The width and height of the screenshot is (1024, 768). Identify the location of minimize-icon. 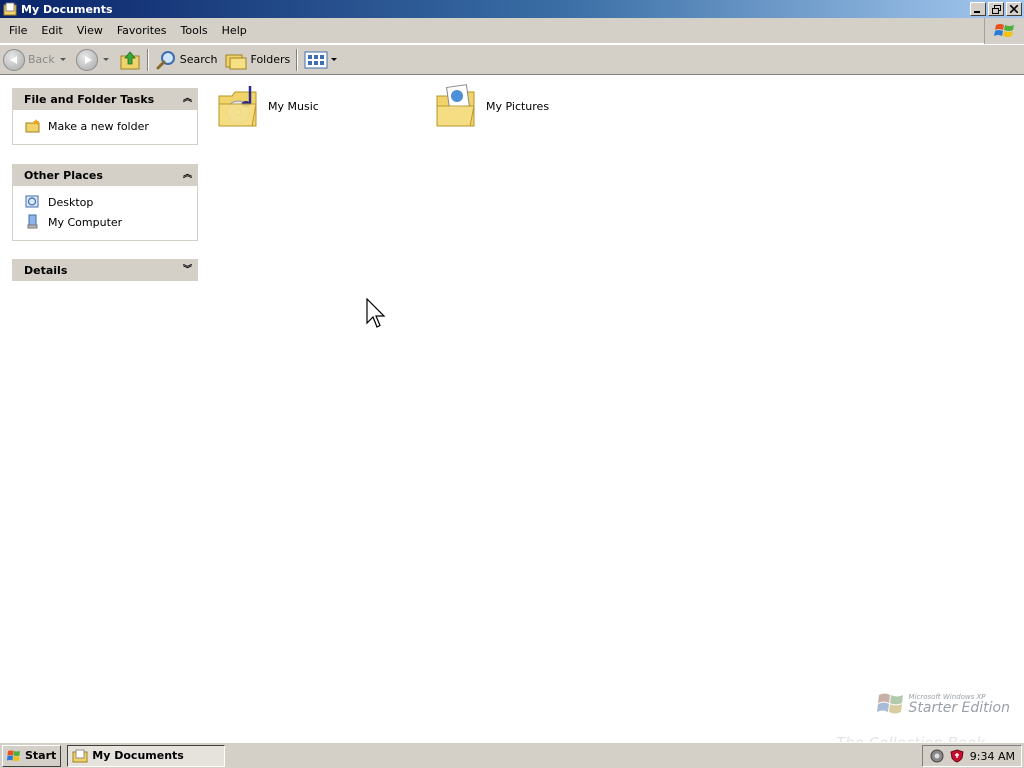
(977, 12).